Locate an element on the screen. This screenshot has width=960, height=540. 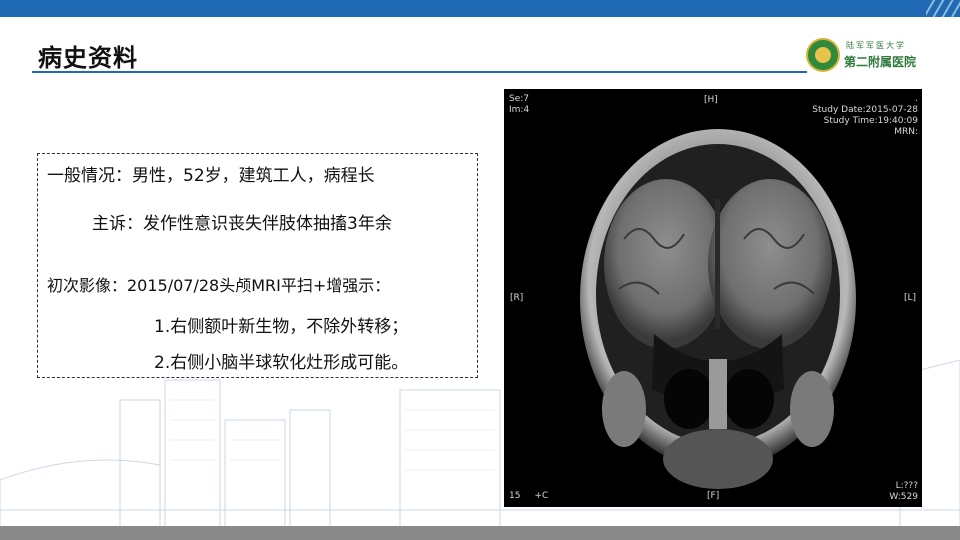
mri-slice-info: 15 +C is located at coordinates (528, 496).